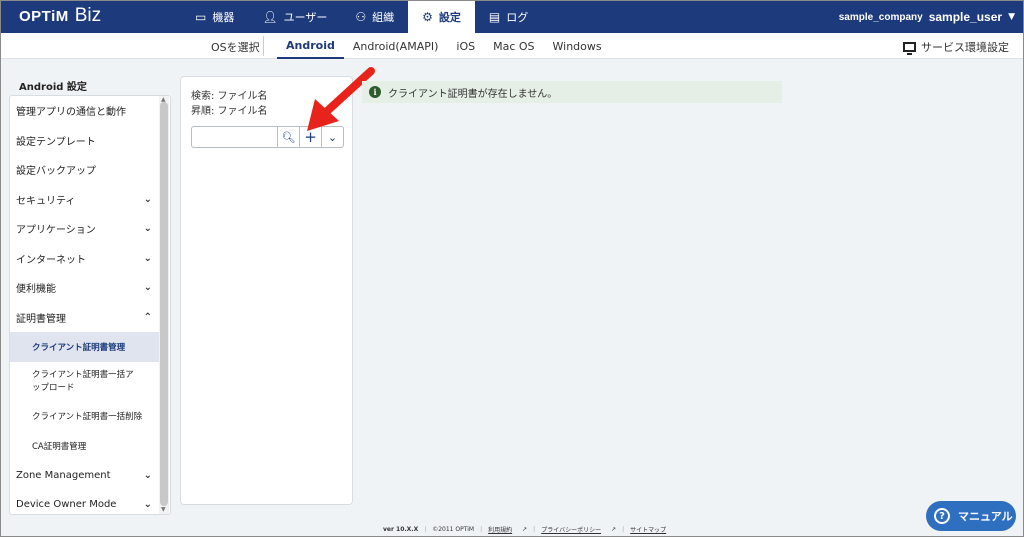 The image size is (1024, 537). I want to click on sidebar-item-label: クライアント証明書管理, so click(79, 347).